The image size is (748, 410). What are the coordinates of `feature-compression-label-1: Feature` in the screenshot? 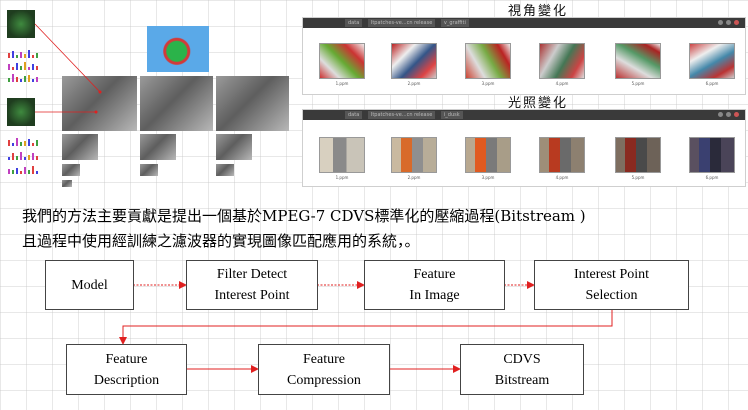 It's located at (324, 359).